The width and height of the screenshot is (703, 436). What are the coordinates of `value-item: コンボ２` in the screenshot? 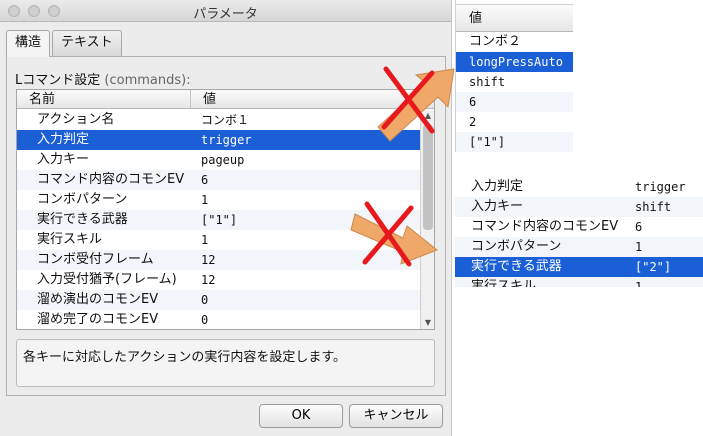 It's located at (514, 42).